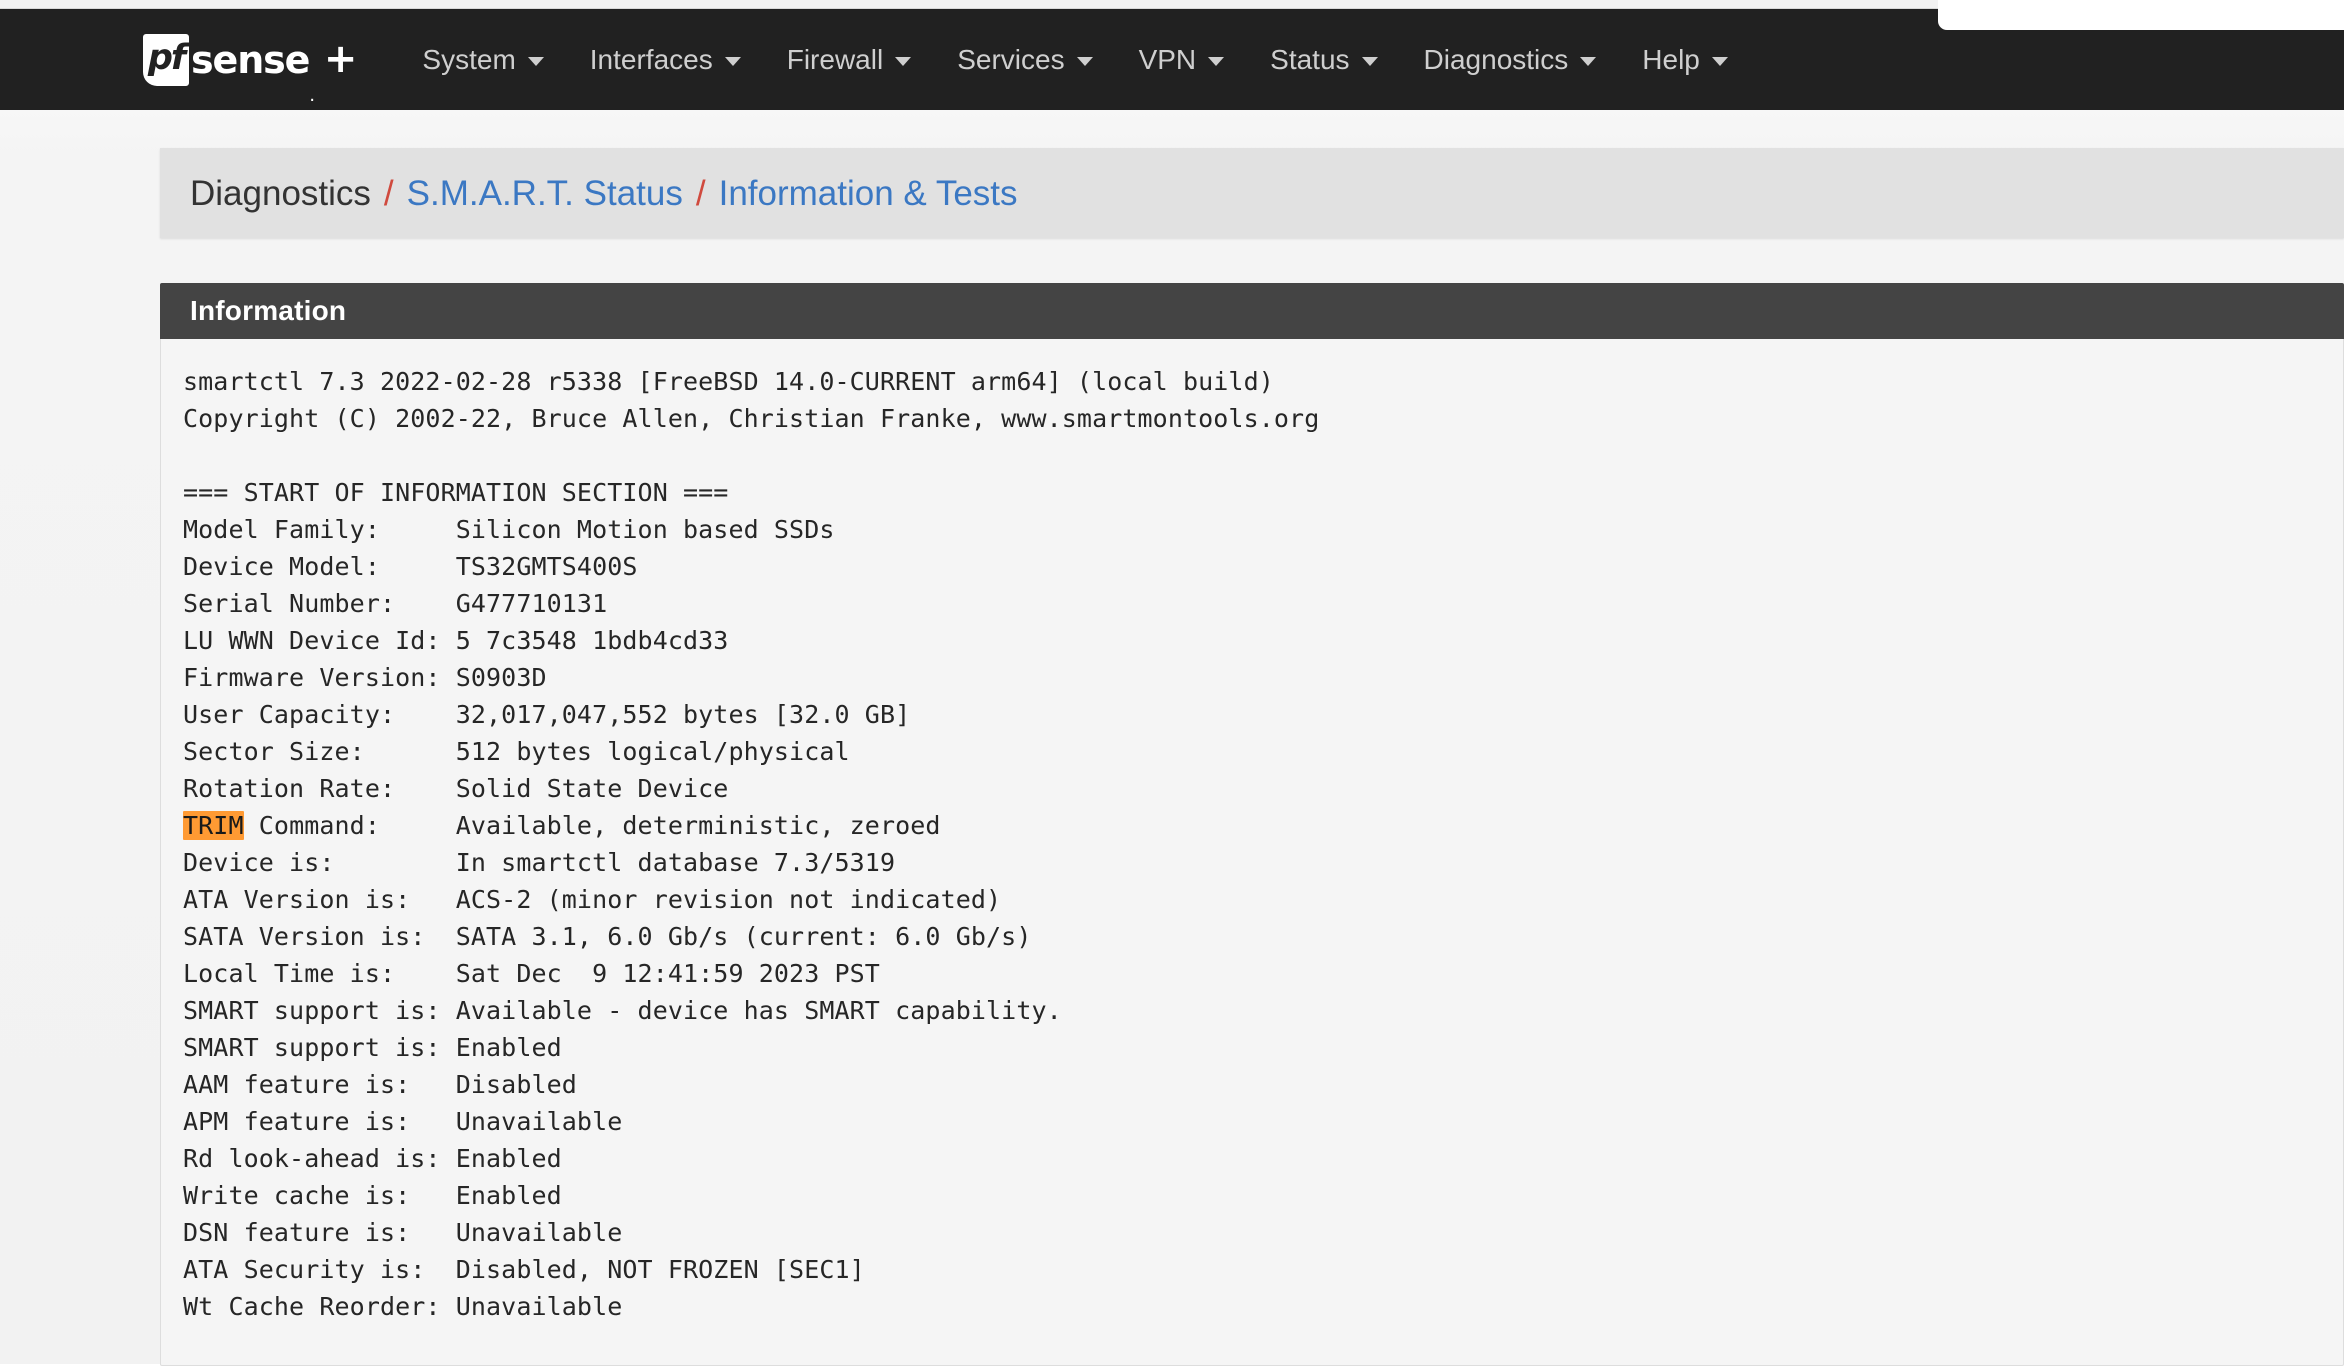 This screenshot has width=2344, height=1366. What do you see at coordinates (340, 58) in the screenshot?
I see `pfsense-logo-plus: +` at bounding box center [340, 58].